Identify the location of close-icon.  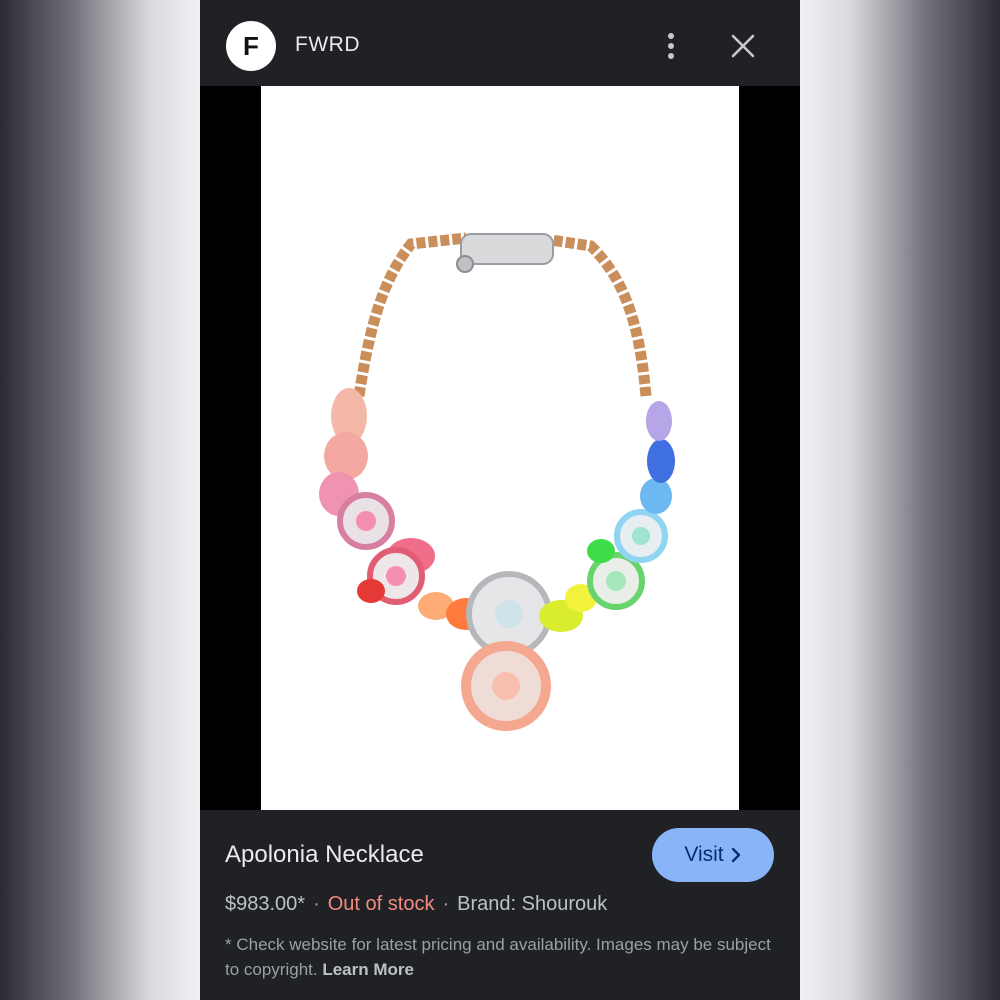
(743, 46).